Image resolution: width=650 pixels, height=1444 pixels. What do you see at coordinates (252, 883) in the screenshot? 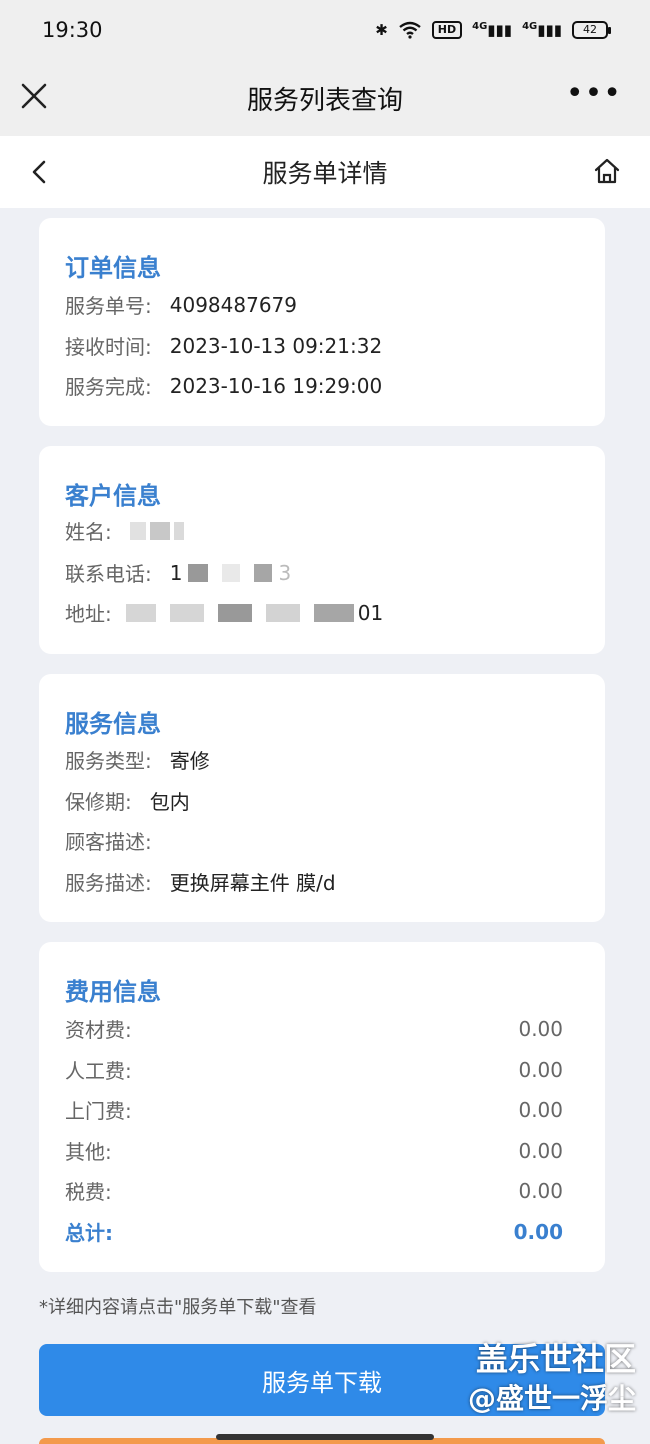
I see `service-desc: 更换屏幕主件 膜/d` at bounding box center [252, 883].